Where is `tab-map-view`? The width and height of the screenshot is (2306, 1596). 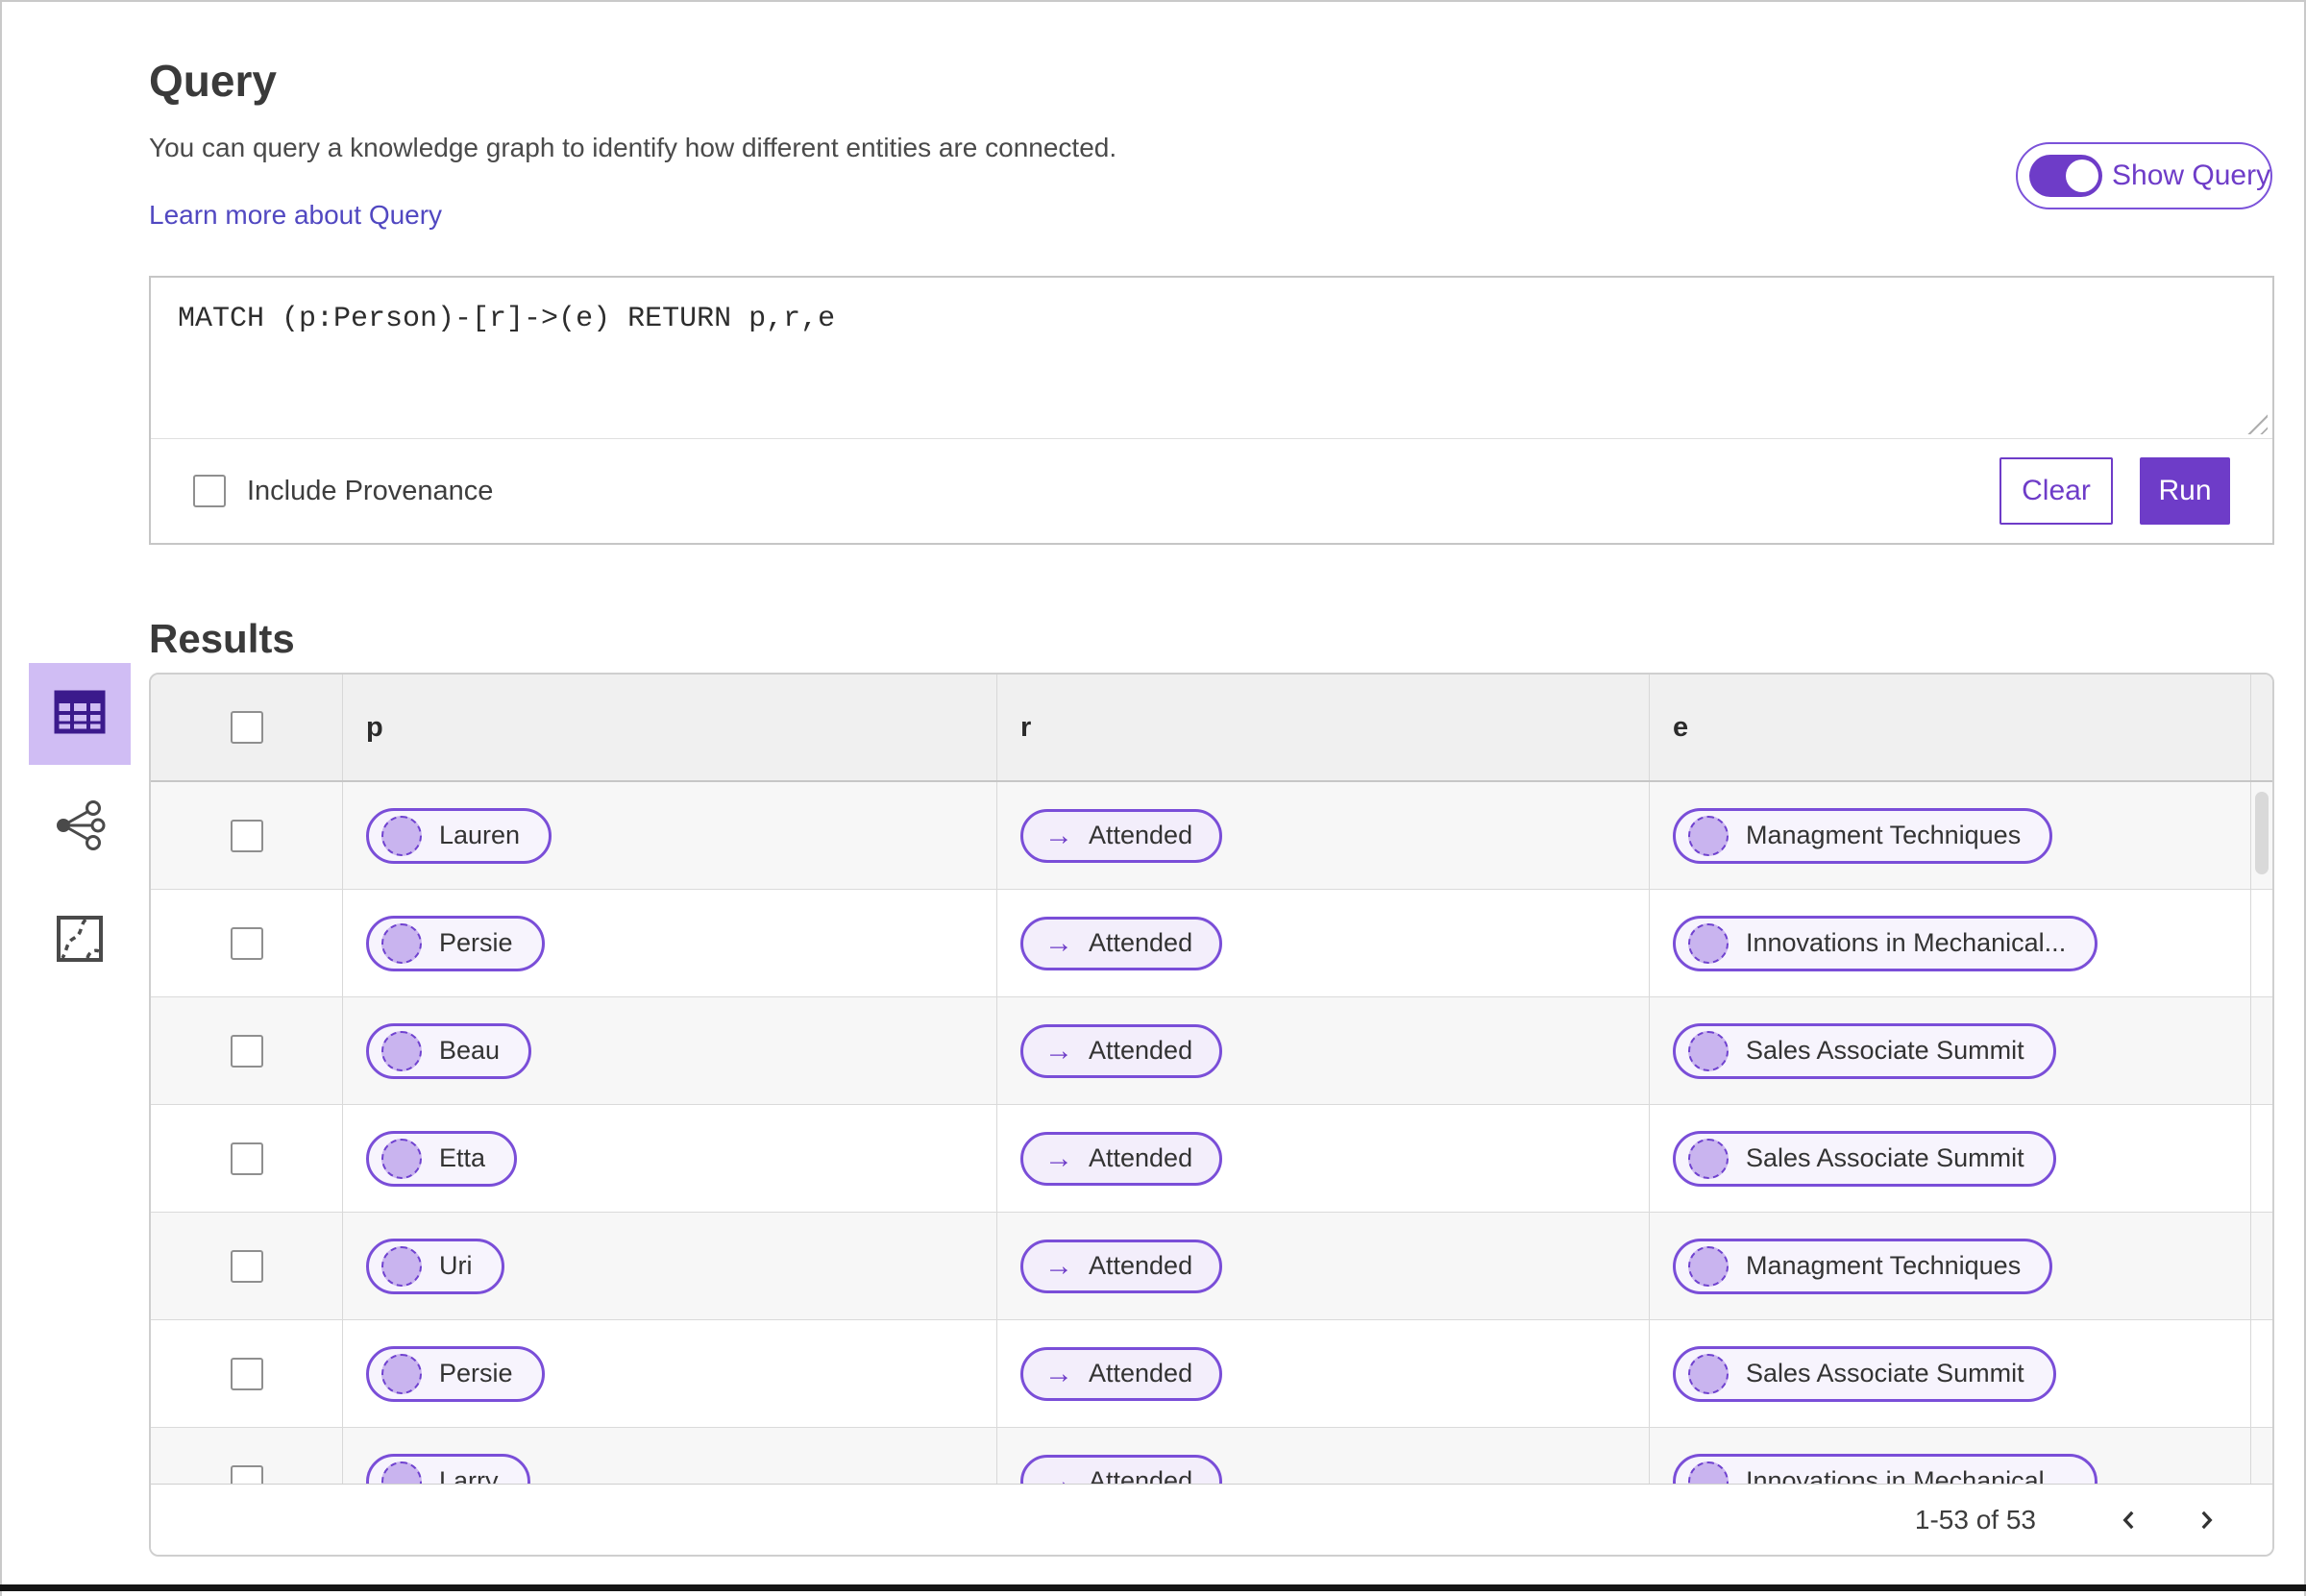 tab-map-view is located at coordinates (80, 941).